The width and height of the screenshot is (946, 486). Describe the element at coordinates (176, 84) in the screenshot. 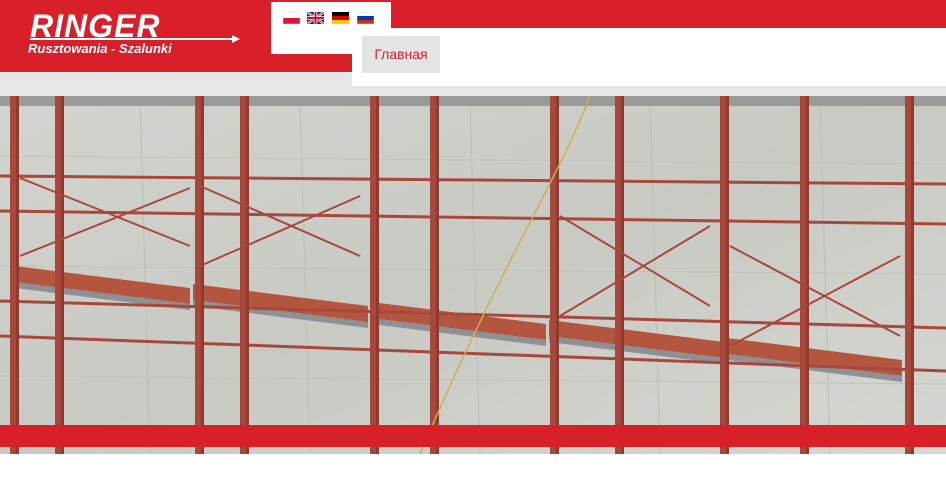

I see `header-divider` at that location.